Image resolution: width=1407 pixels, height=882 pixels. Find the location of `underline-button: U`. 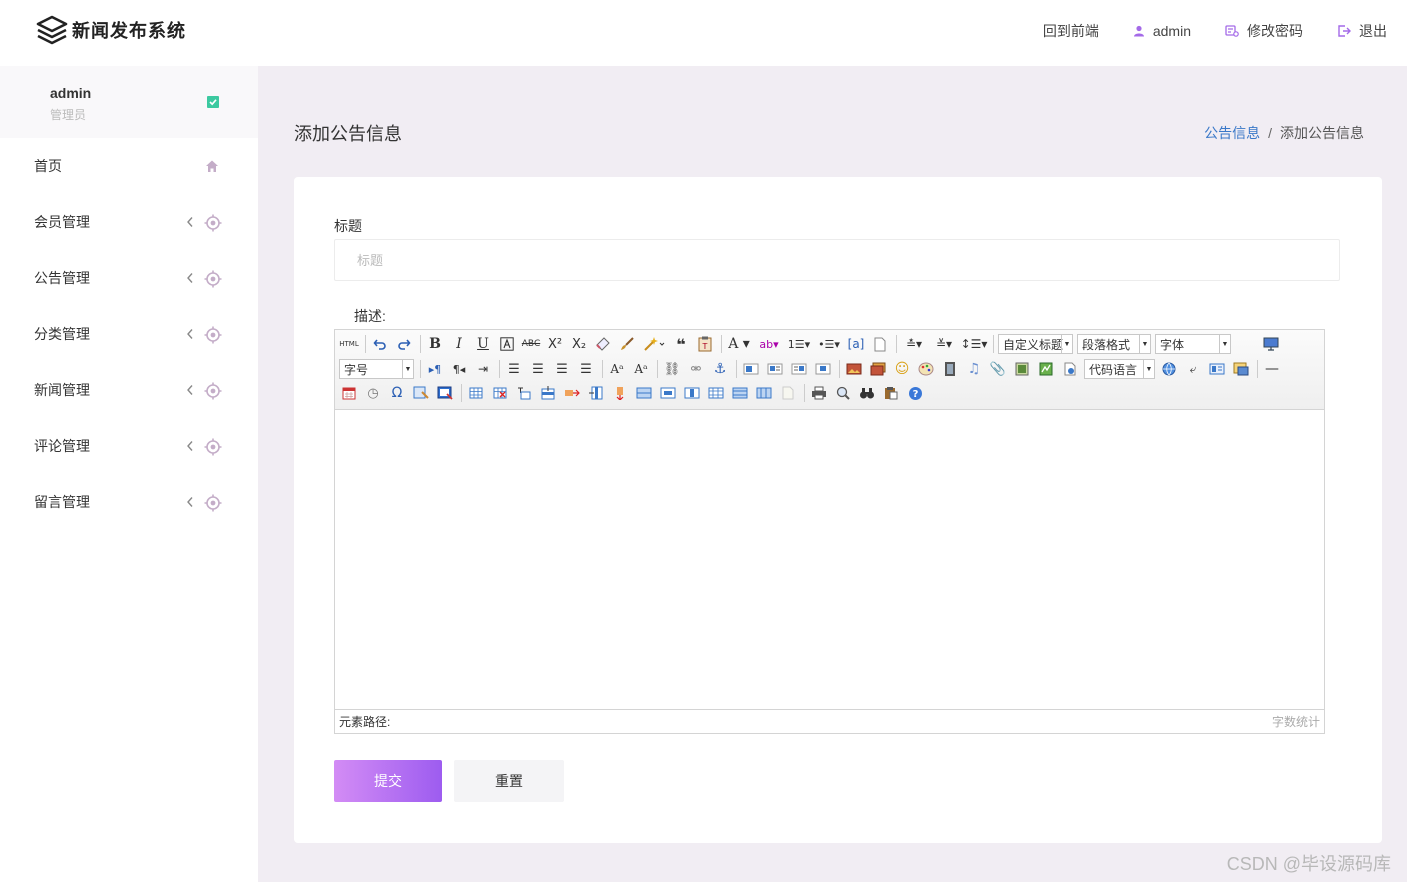

underline-button: U is located at coordinates (483, 344).